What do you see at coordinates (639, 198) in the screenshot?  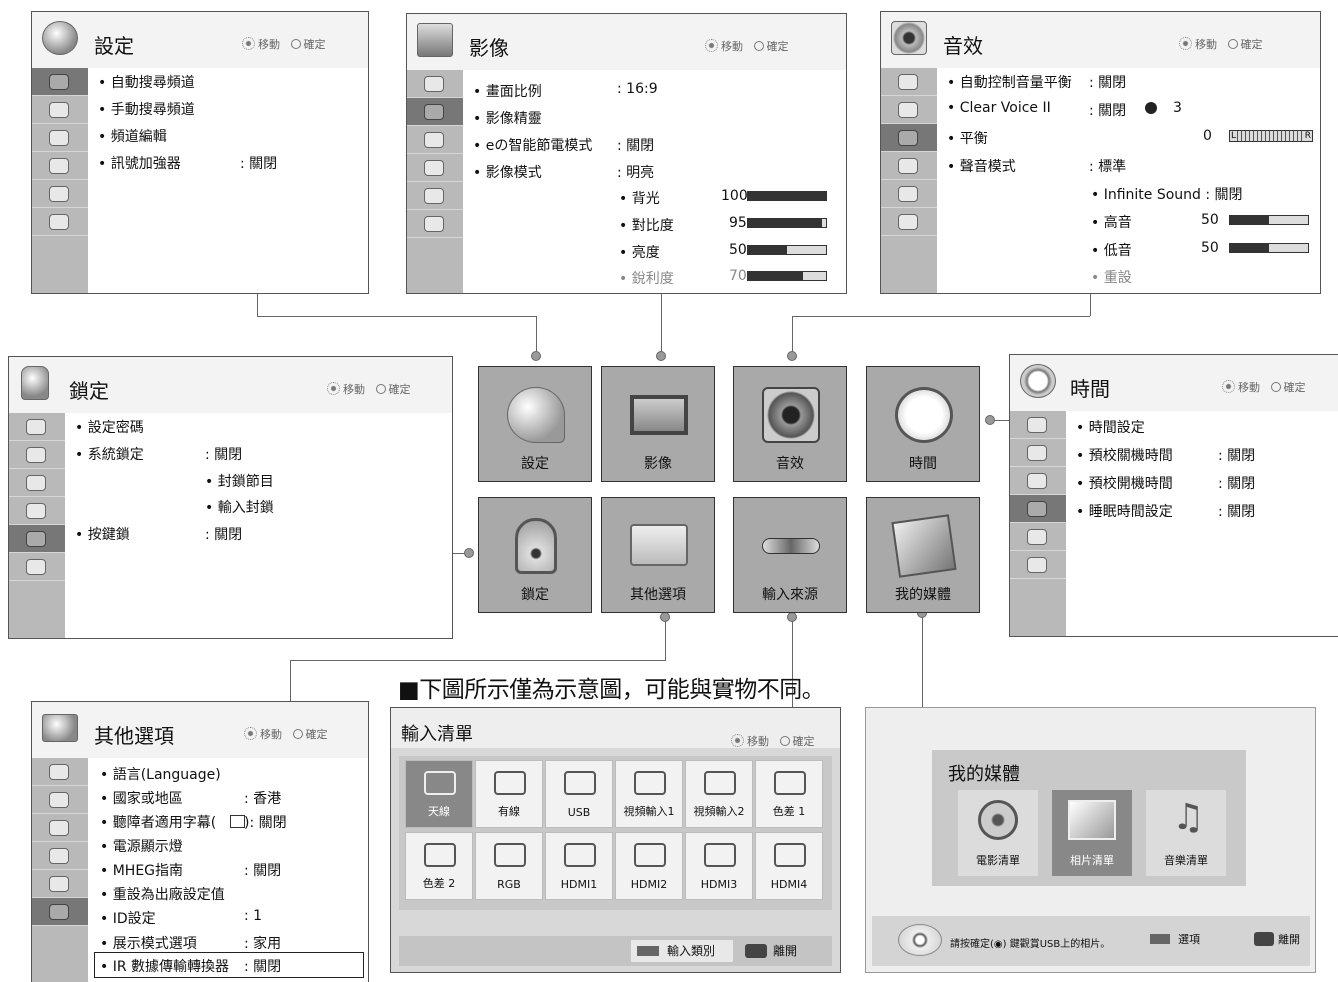 I see `sub-item-backlight: • 背光` at bounding box center [639, 198].